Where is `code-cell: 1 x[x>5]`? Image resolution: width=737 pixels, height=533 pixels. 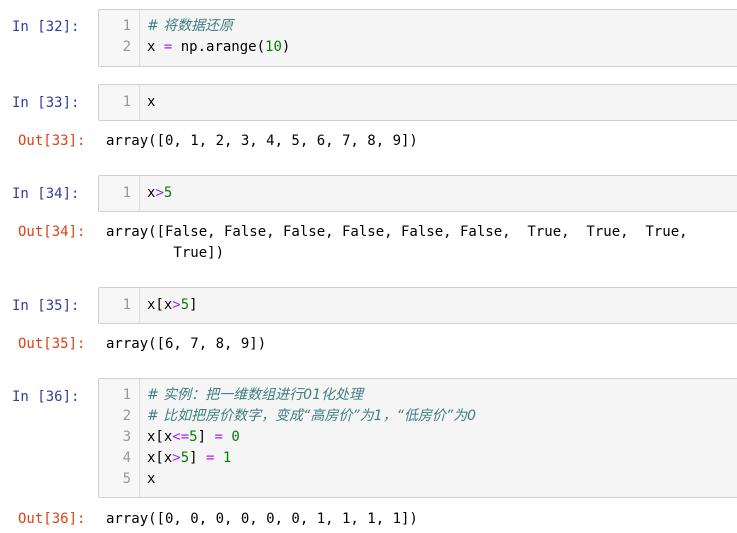
code-cell: 1 x[x>5] is located at coordinates (417, 305).